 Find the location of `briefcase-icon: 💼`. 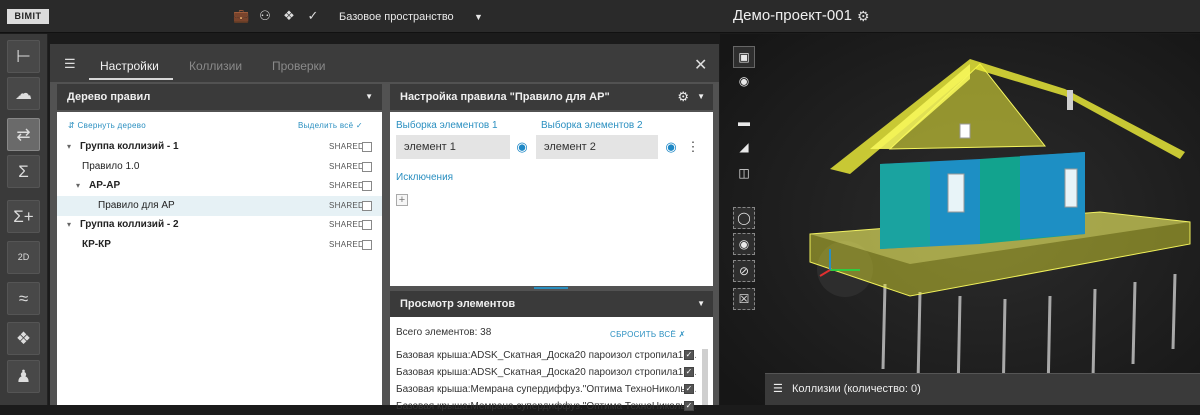

briefcase-icon: 💼 is located at coordinates (241, 16).